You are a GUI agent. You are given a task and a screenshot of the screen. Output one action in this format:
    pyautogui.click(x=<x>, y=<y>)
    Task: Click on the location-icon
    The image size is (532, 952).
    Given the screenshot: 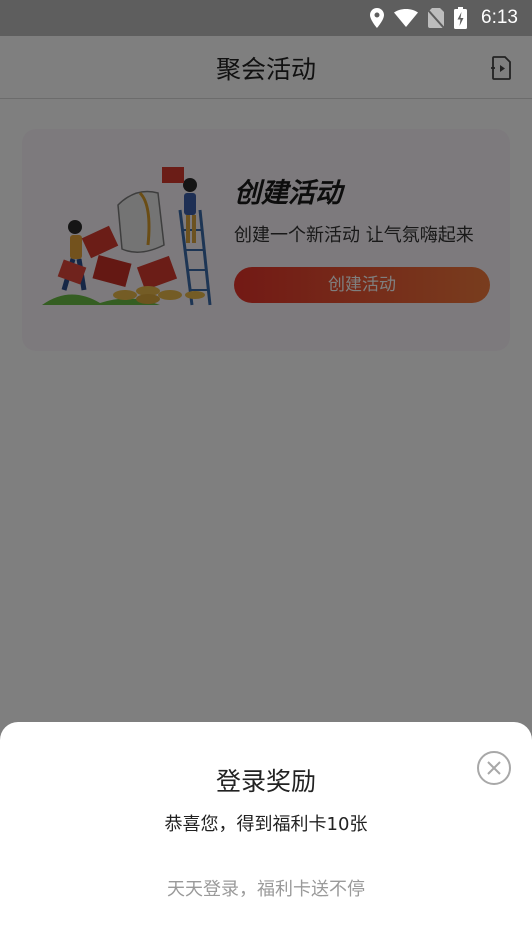 What is the action you would take?
    pyautogui.click(x=377, y=18)
    